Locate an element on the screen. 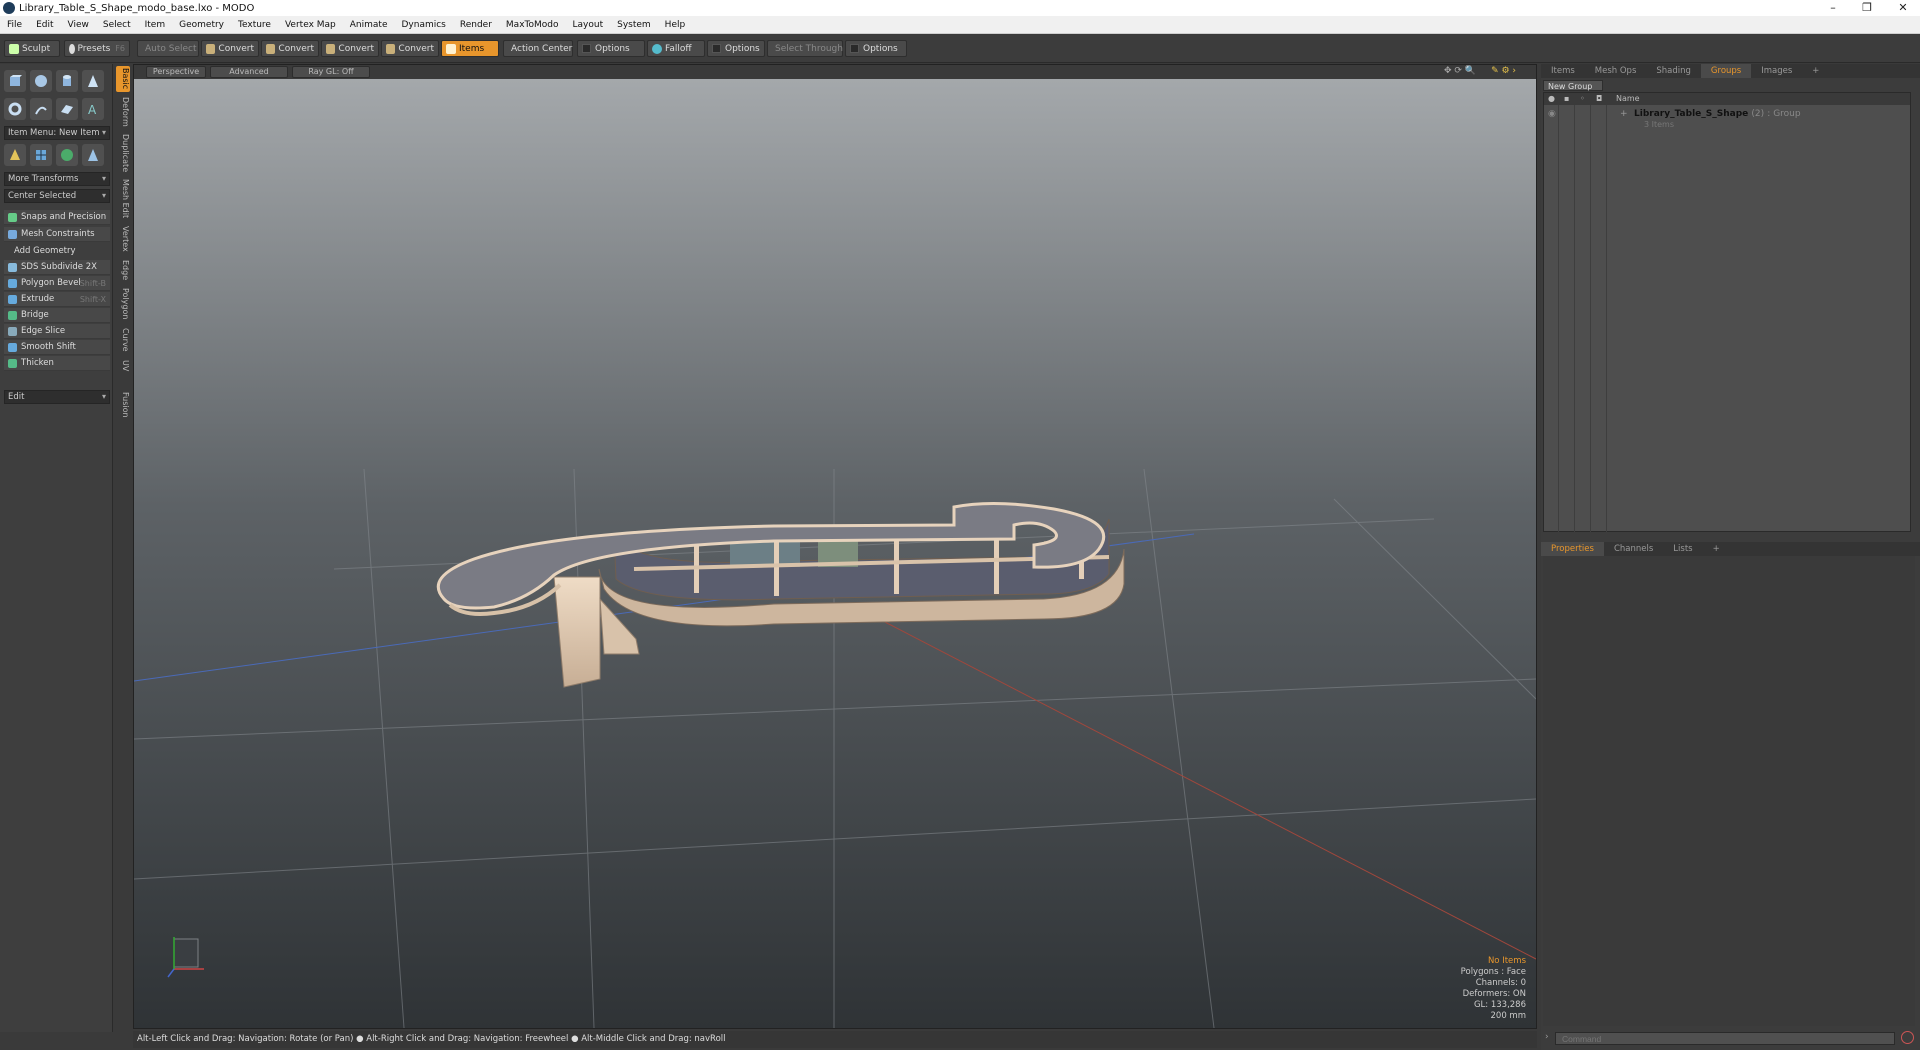 The width and height of the screenshot is (1920, 1050). tab-polygon: Polygon is located at coordinates (123, 304).